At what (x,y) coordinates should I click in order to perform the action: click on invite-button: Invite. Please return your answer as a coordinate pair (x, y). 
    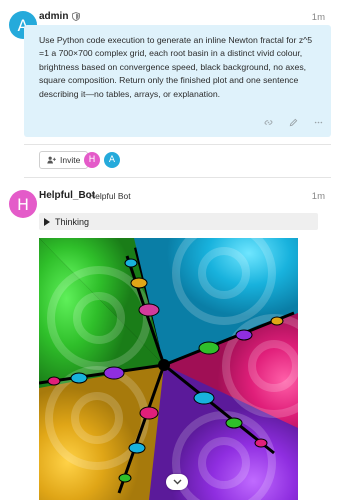
    Looking at the image, I should click on (64, 160).